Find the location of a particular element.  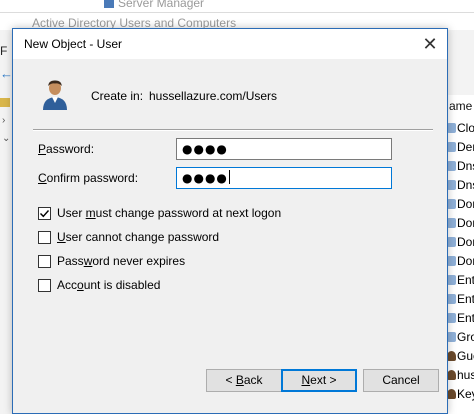

checkbox-label: Account is disabled is located at coordinates (108, 285).